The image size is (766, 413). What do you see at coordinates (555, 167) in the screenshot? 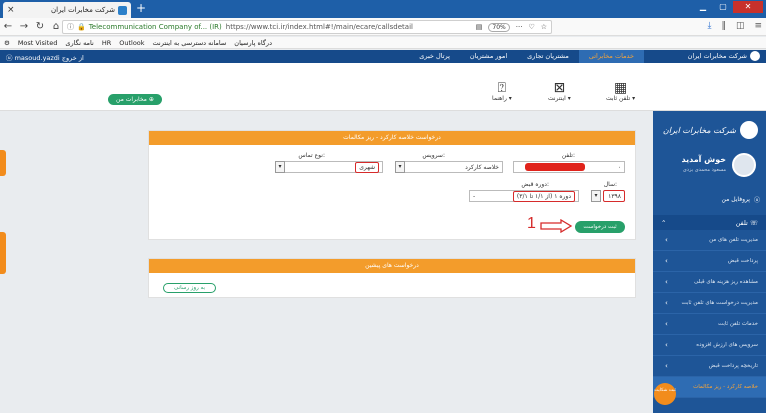
I see `redacted-phone-number` at bounding box center [555, 167].